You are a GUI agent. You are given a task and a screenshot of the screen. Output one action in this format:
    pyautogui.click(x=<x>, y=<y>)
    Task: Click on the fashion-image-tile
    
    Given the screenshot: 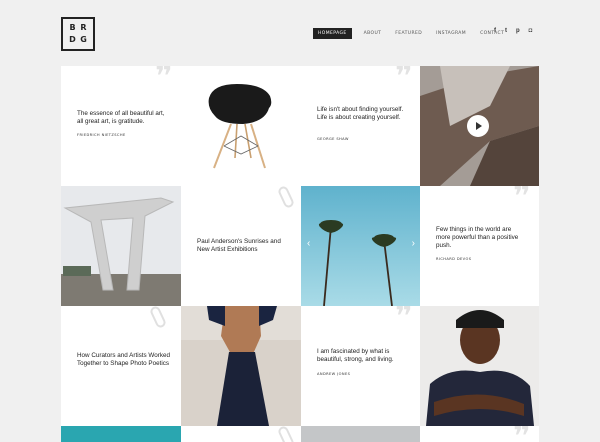 What is the action you would take?
    pyautogui.click(x=241, y=366)
    